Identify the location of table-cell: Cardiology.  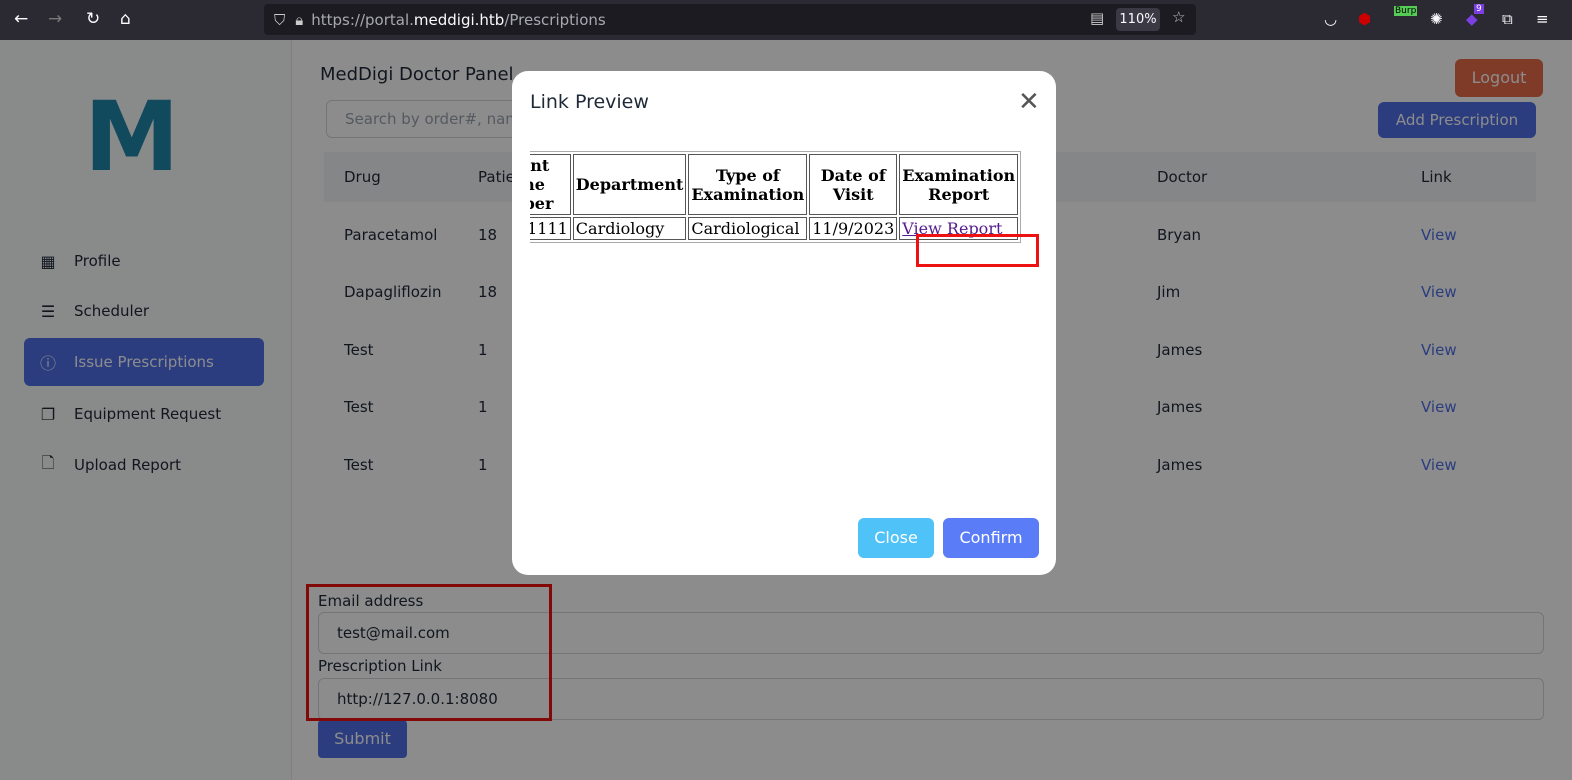
(629, 228).